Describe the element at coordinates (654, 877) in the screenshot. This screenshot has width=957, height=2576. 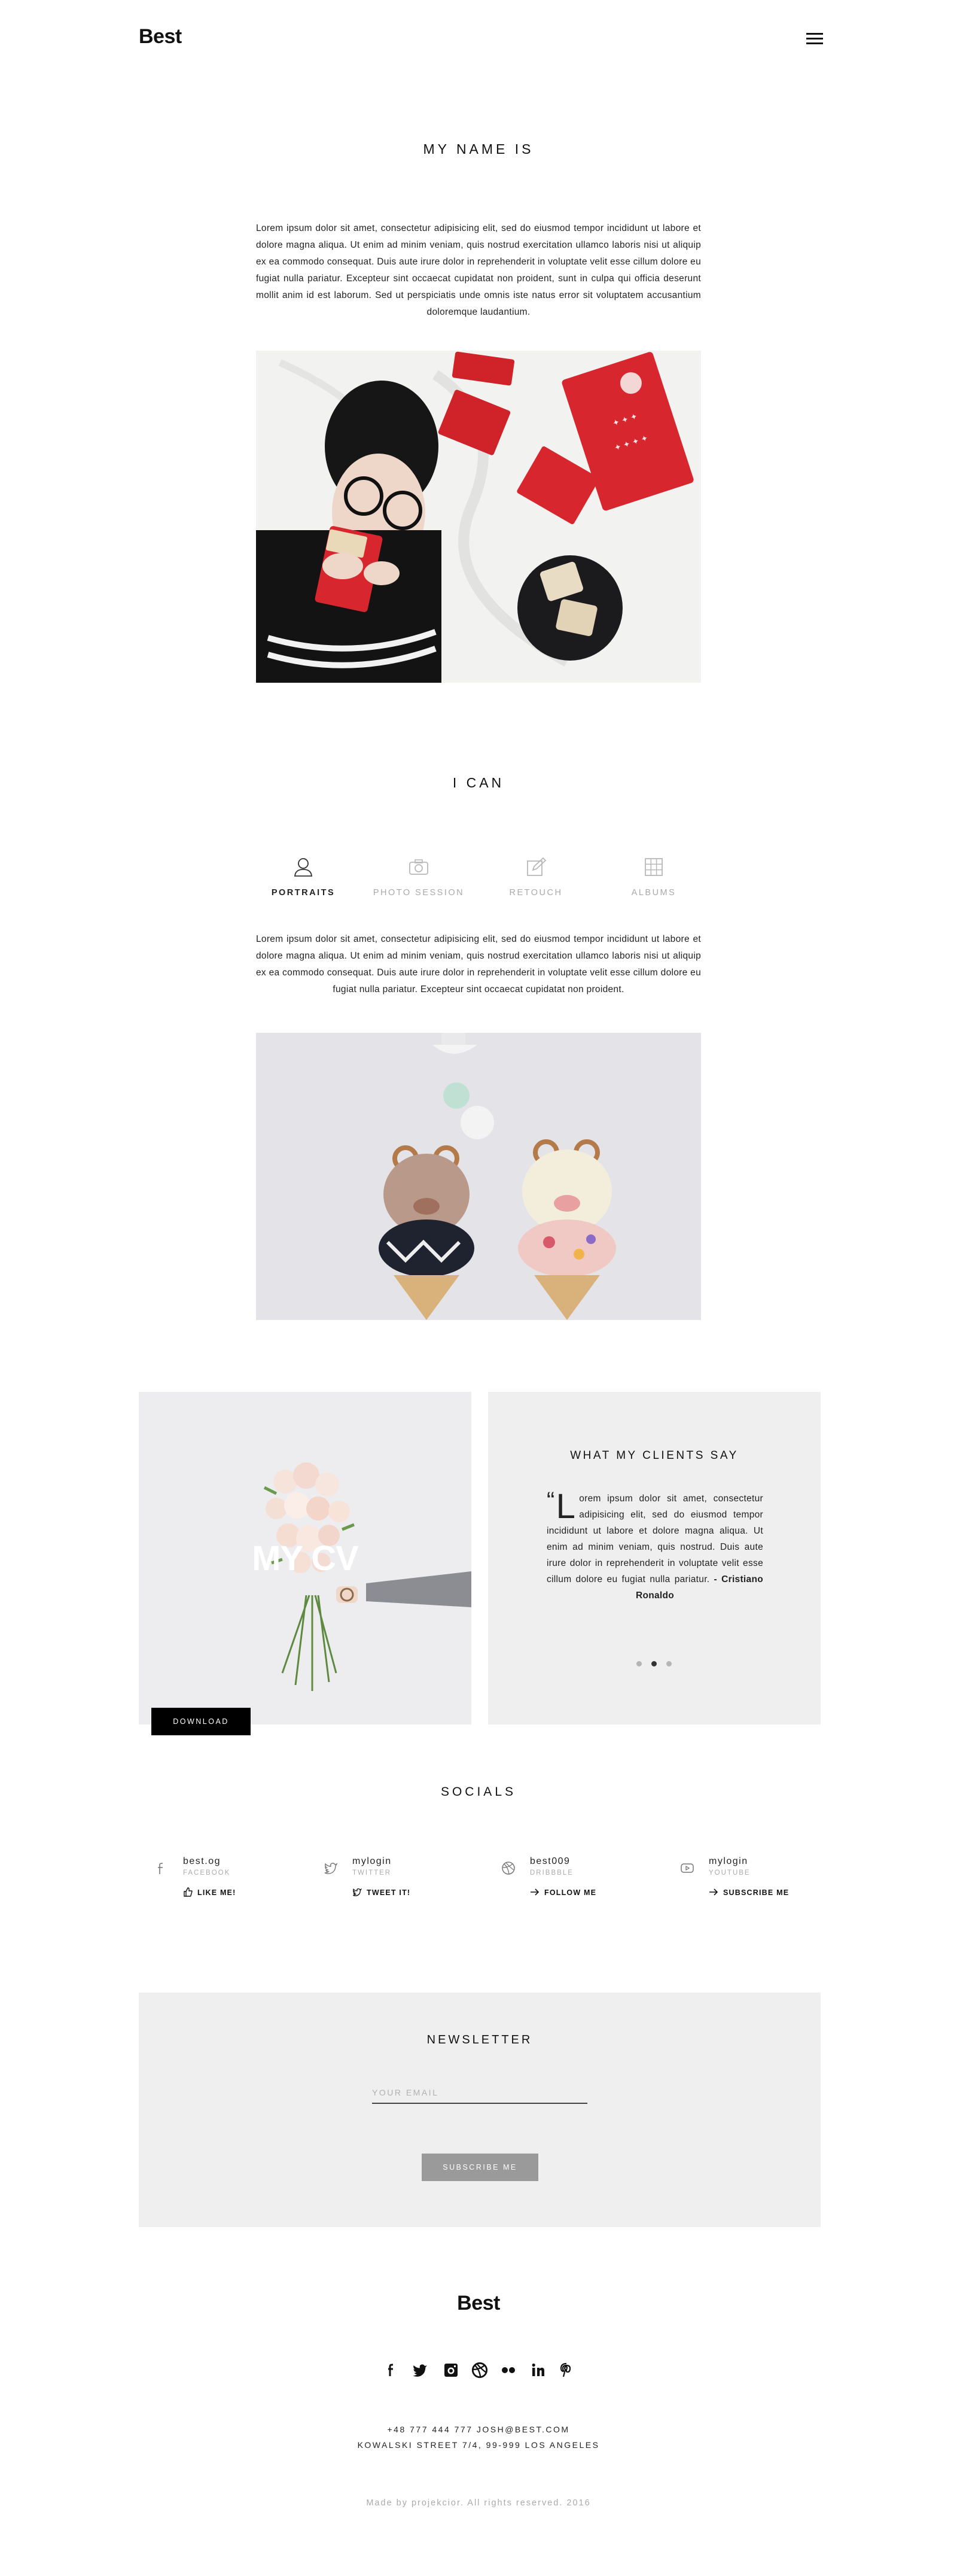
I see `tab-albums: ALBUMS` at that location.